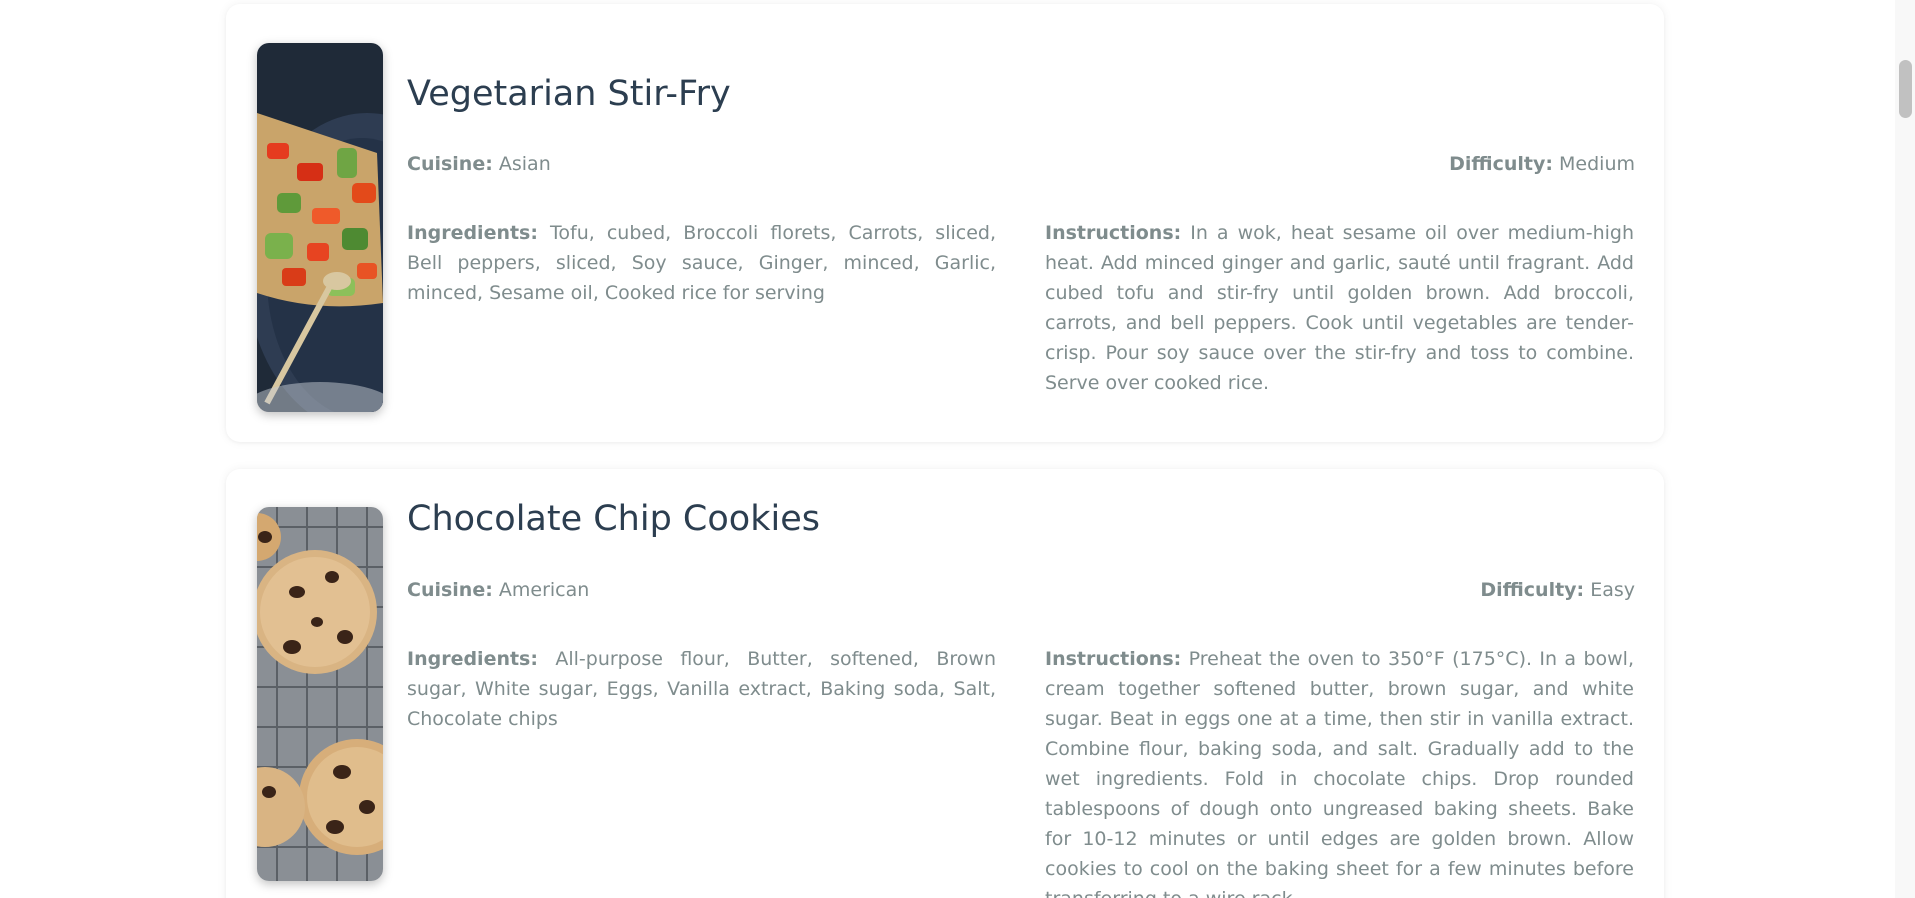 This screenshot has width=1915, height=898. I want to click on difficulty-field: Difficulty: Easy, so click(1557, 590).